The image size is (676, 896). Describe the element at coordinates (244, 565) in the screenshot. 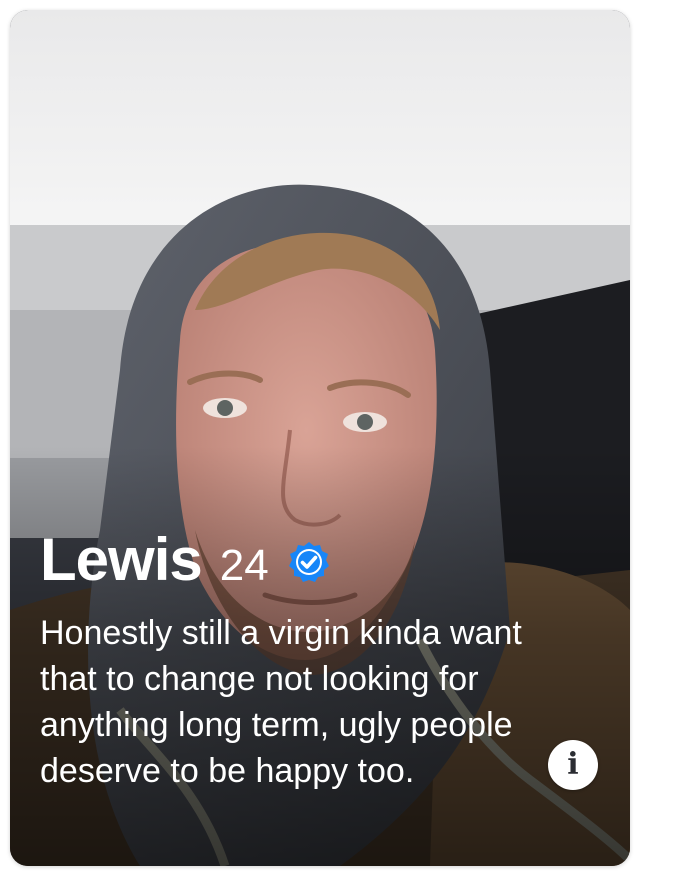

I see `profile-age: 24` at that location.